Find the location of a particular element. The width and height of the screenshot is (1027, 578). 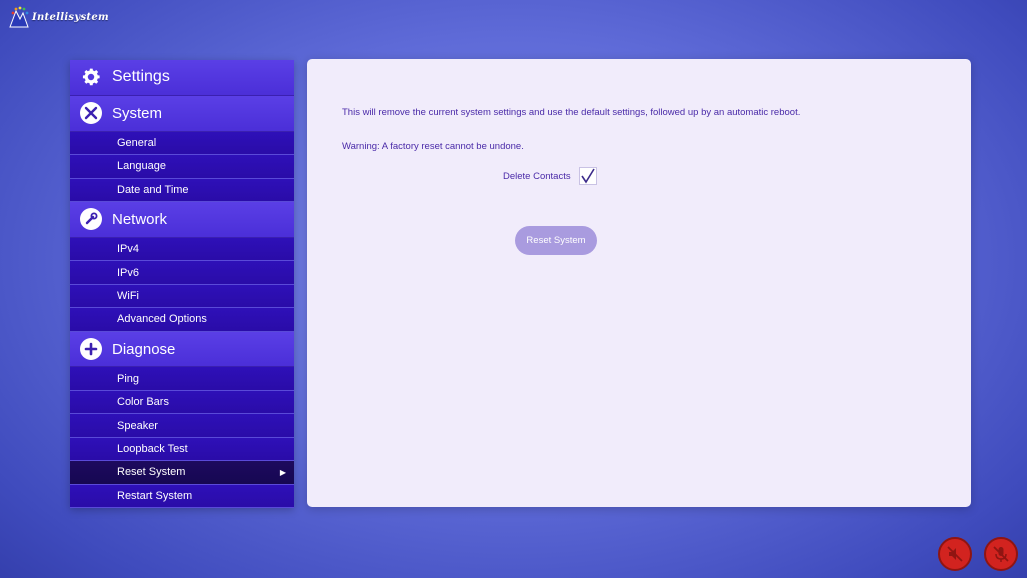

delete-contacts-row: Delete Contacts is located at coordinates (550, 176).